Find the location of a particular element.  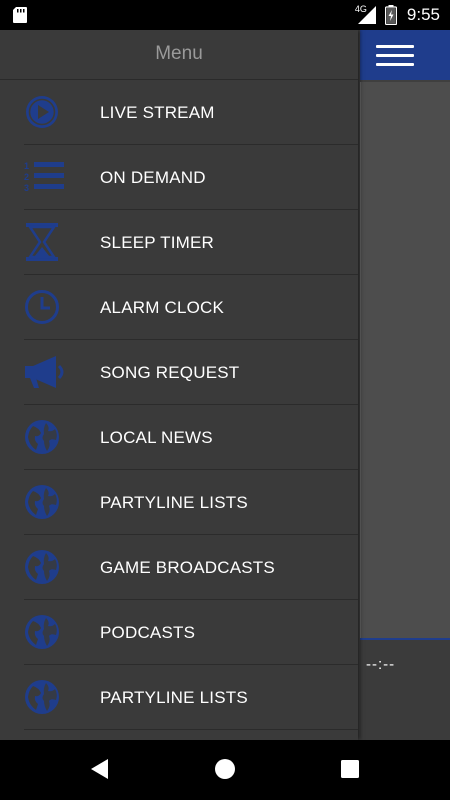

menu-item-label: LOCAL NEWS is located at coordinates (156, 437).